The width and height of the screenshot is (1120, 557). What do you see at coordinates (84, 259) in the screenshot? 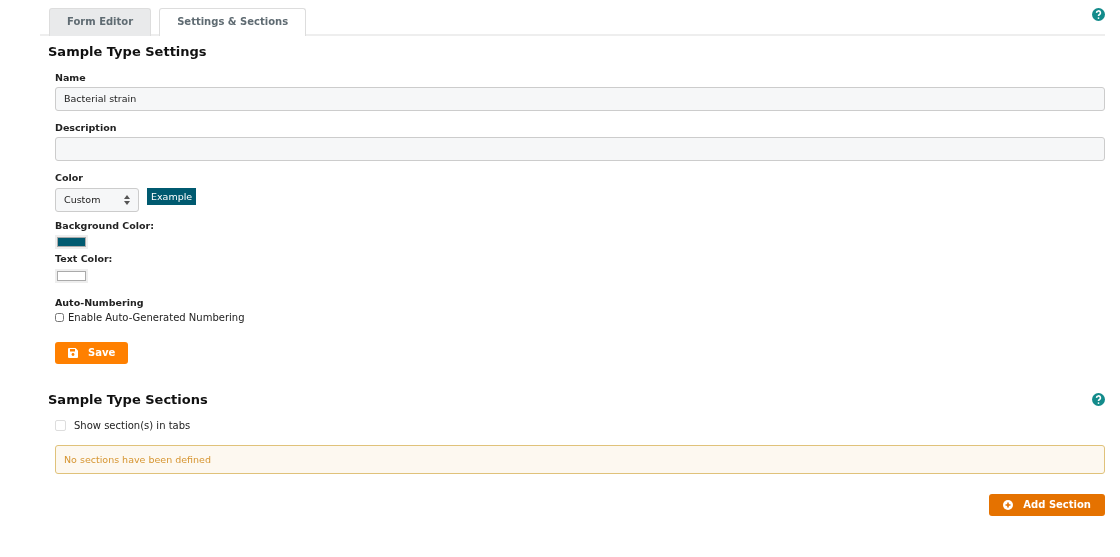
I see `field-label: Text Color:` at bounding box center [84, 259].